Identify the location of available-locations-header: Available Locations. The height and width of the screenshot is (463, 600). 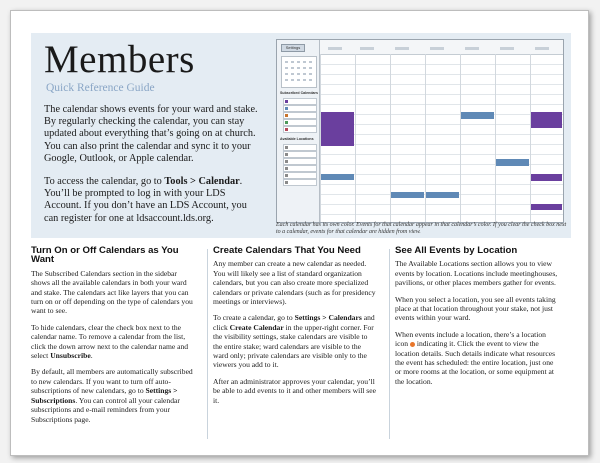
(297, 139).